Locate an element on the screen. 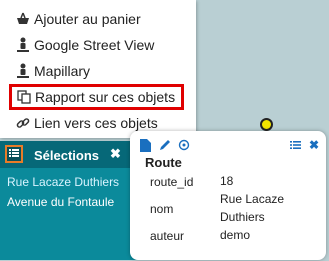 The height and width of the screenshot is (261, 329). attr-key: route_id is located at coordinates (172, 182).